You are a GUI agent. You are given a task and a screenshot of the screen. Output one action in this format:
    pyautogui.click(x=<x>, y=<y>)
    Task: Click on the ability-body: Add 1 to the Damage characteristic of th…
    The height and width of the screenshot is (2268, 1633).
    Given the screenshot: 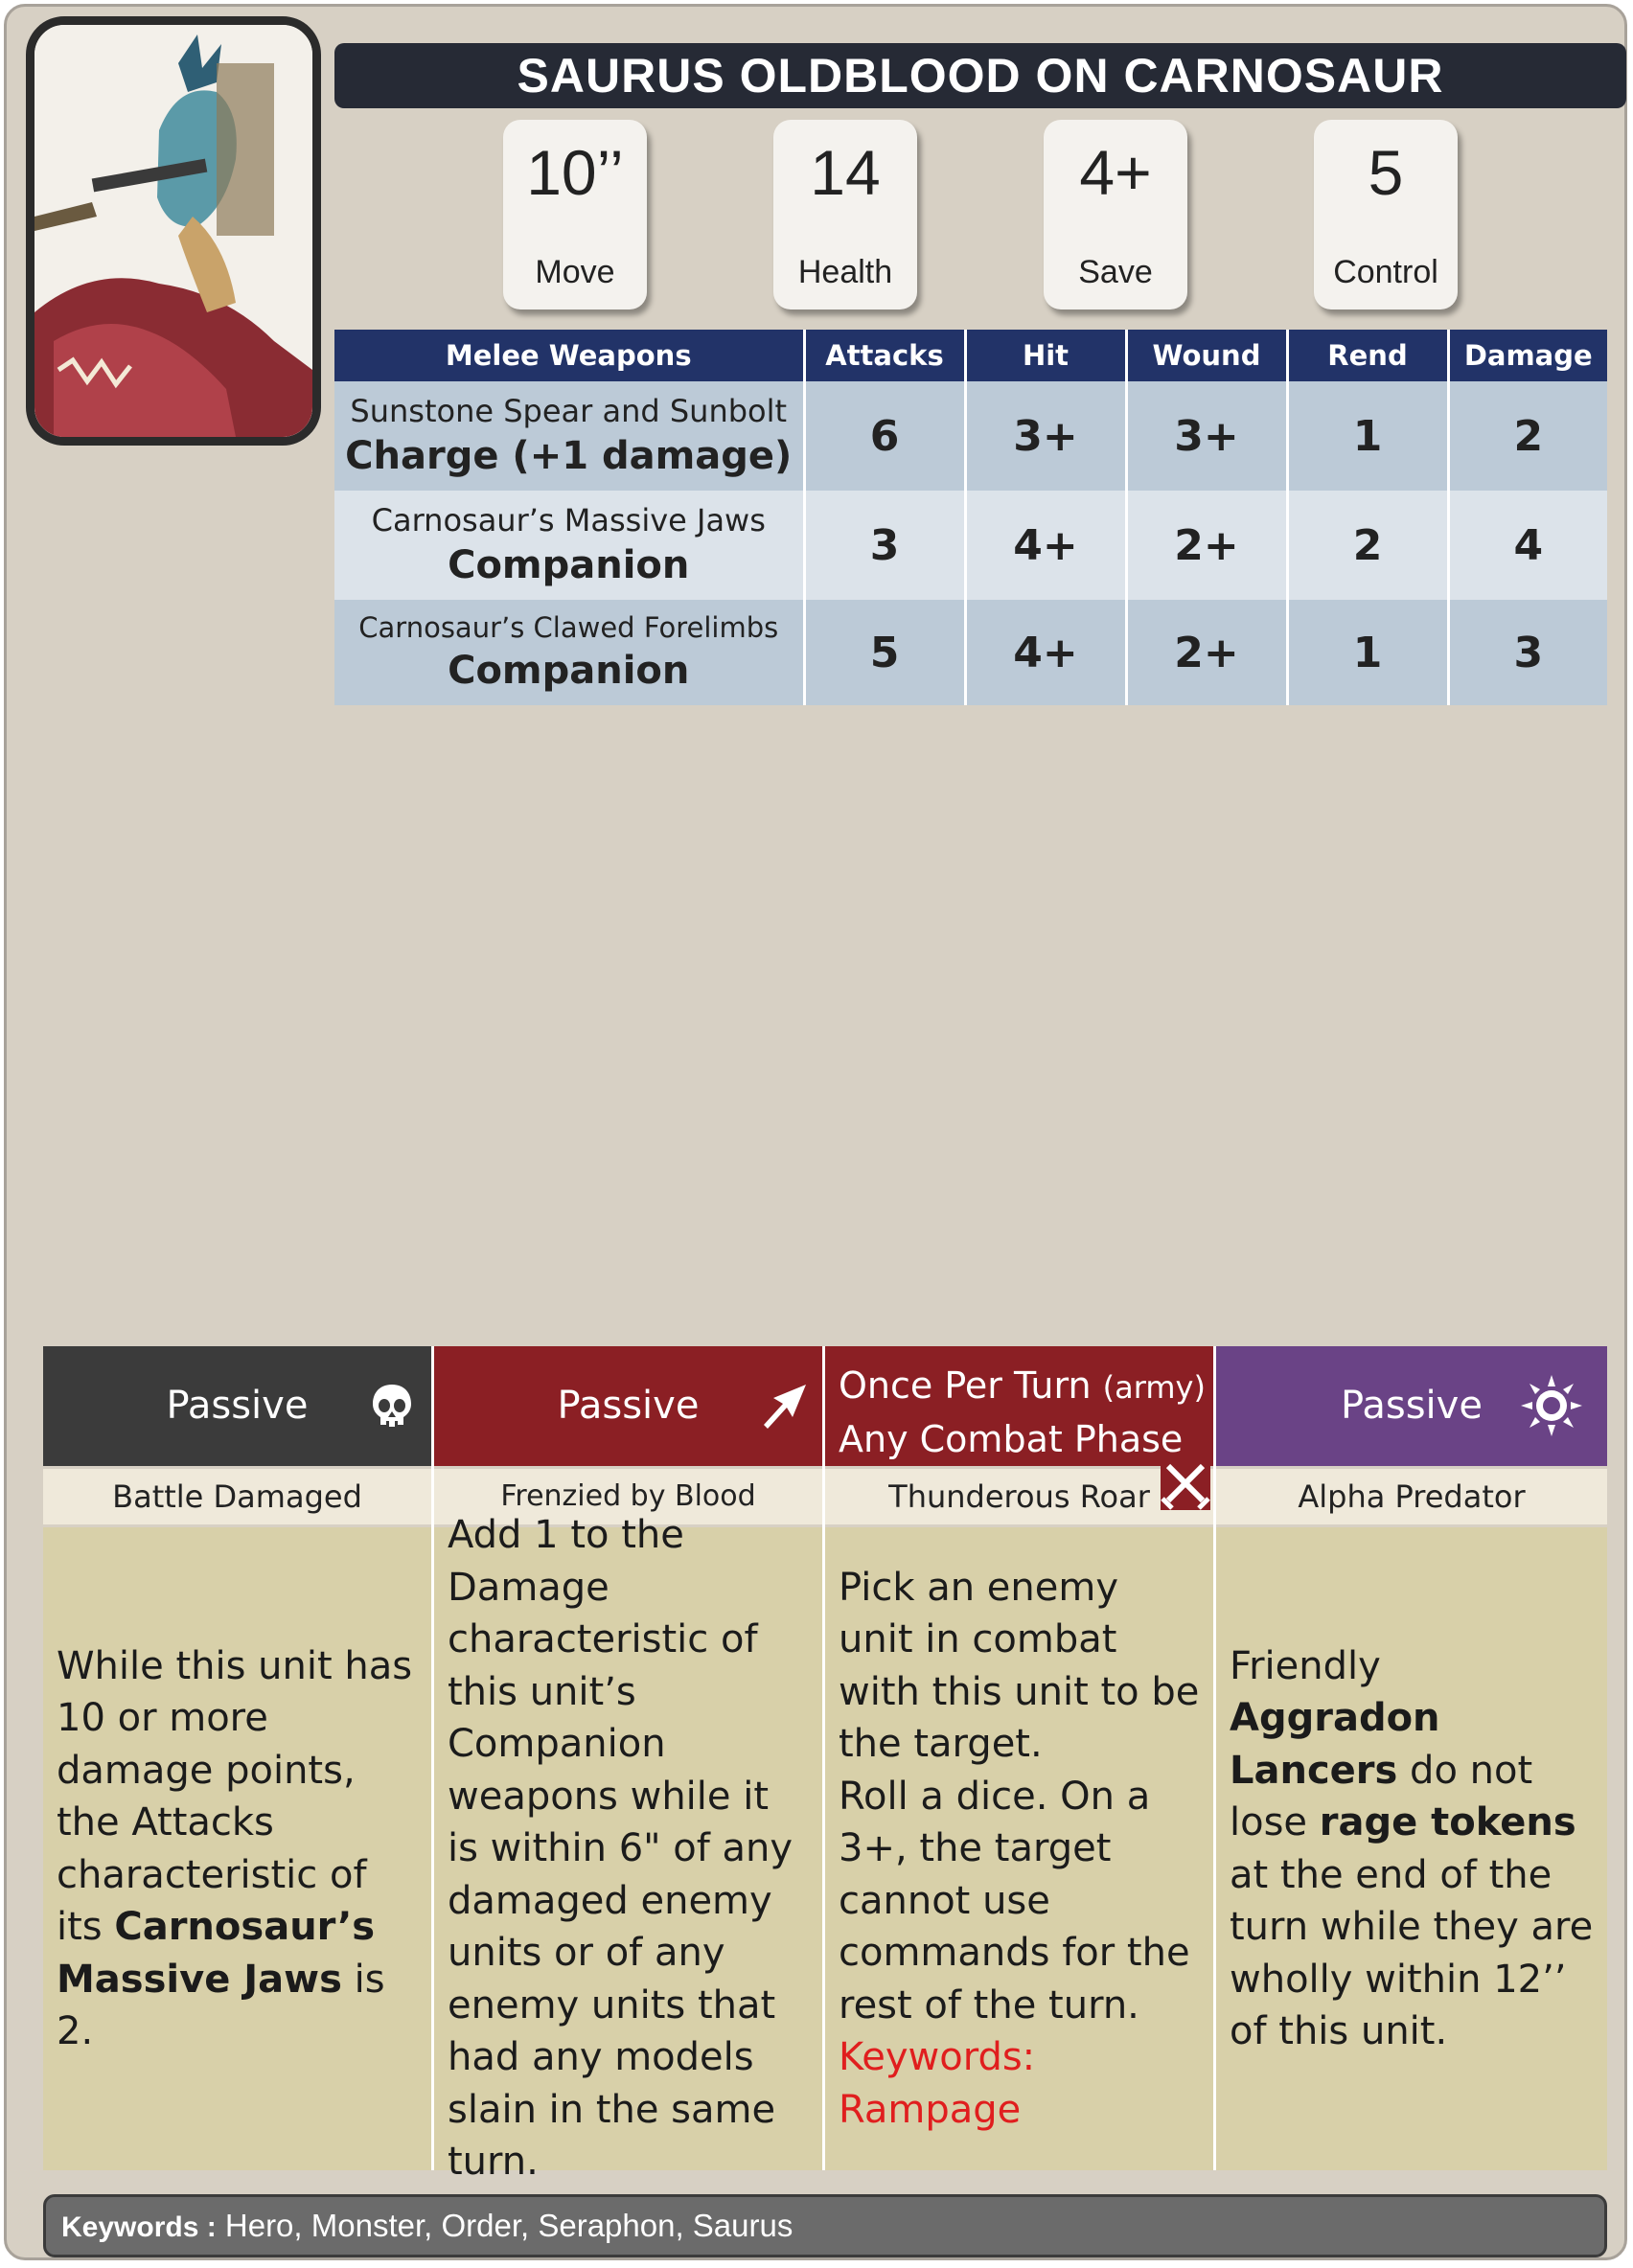 What is the action you would take?
    pyautogui.click(x=628, y=1849)
    